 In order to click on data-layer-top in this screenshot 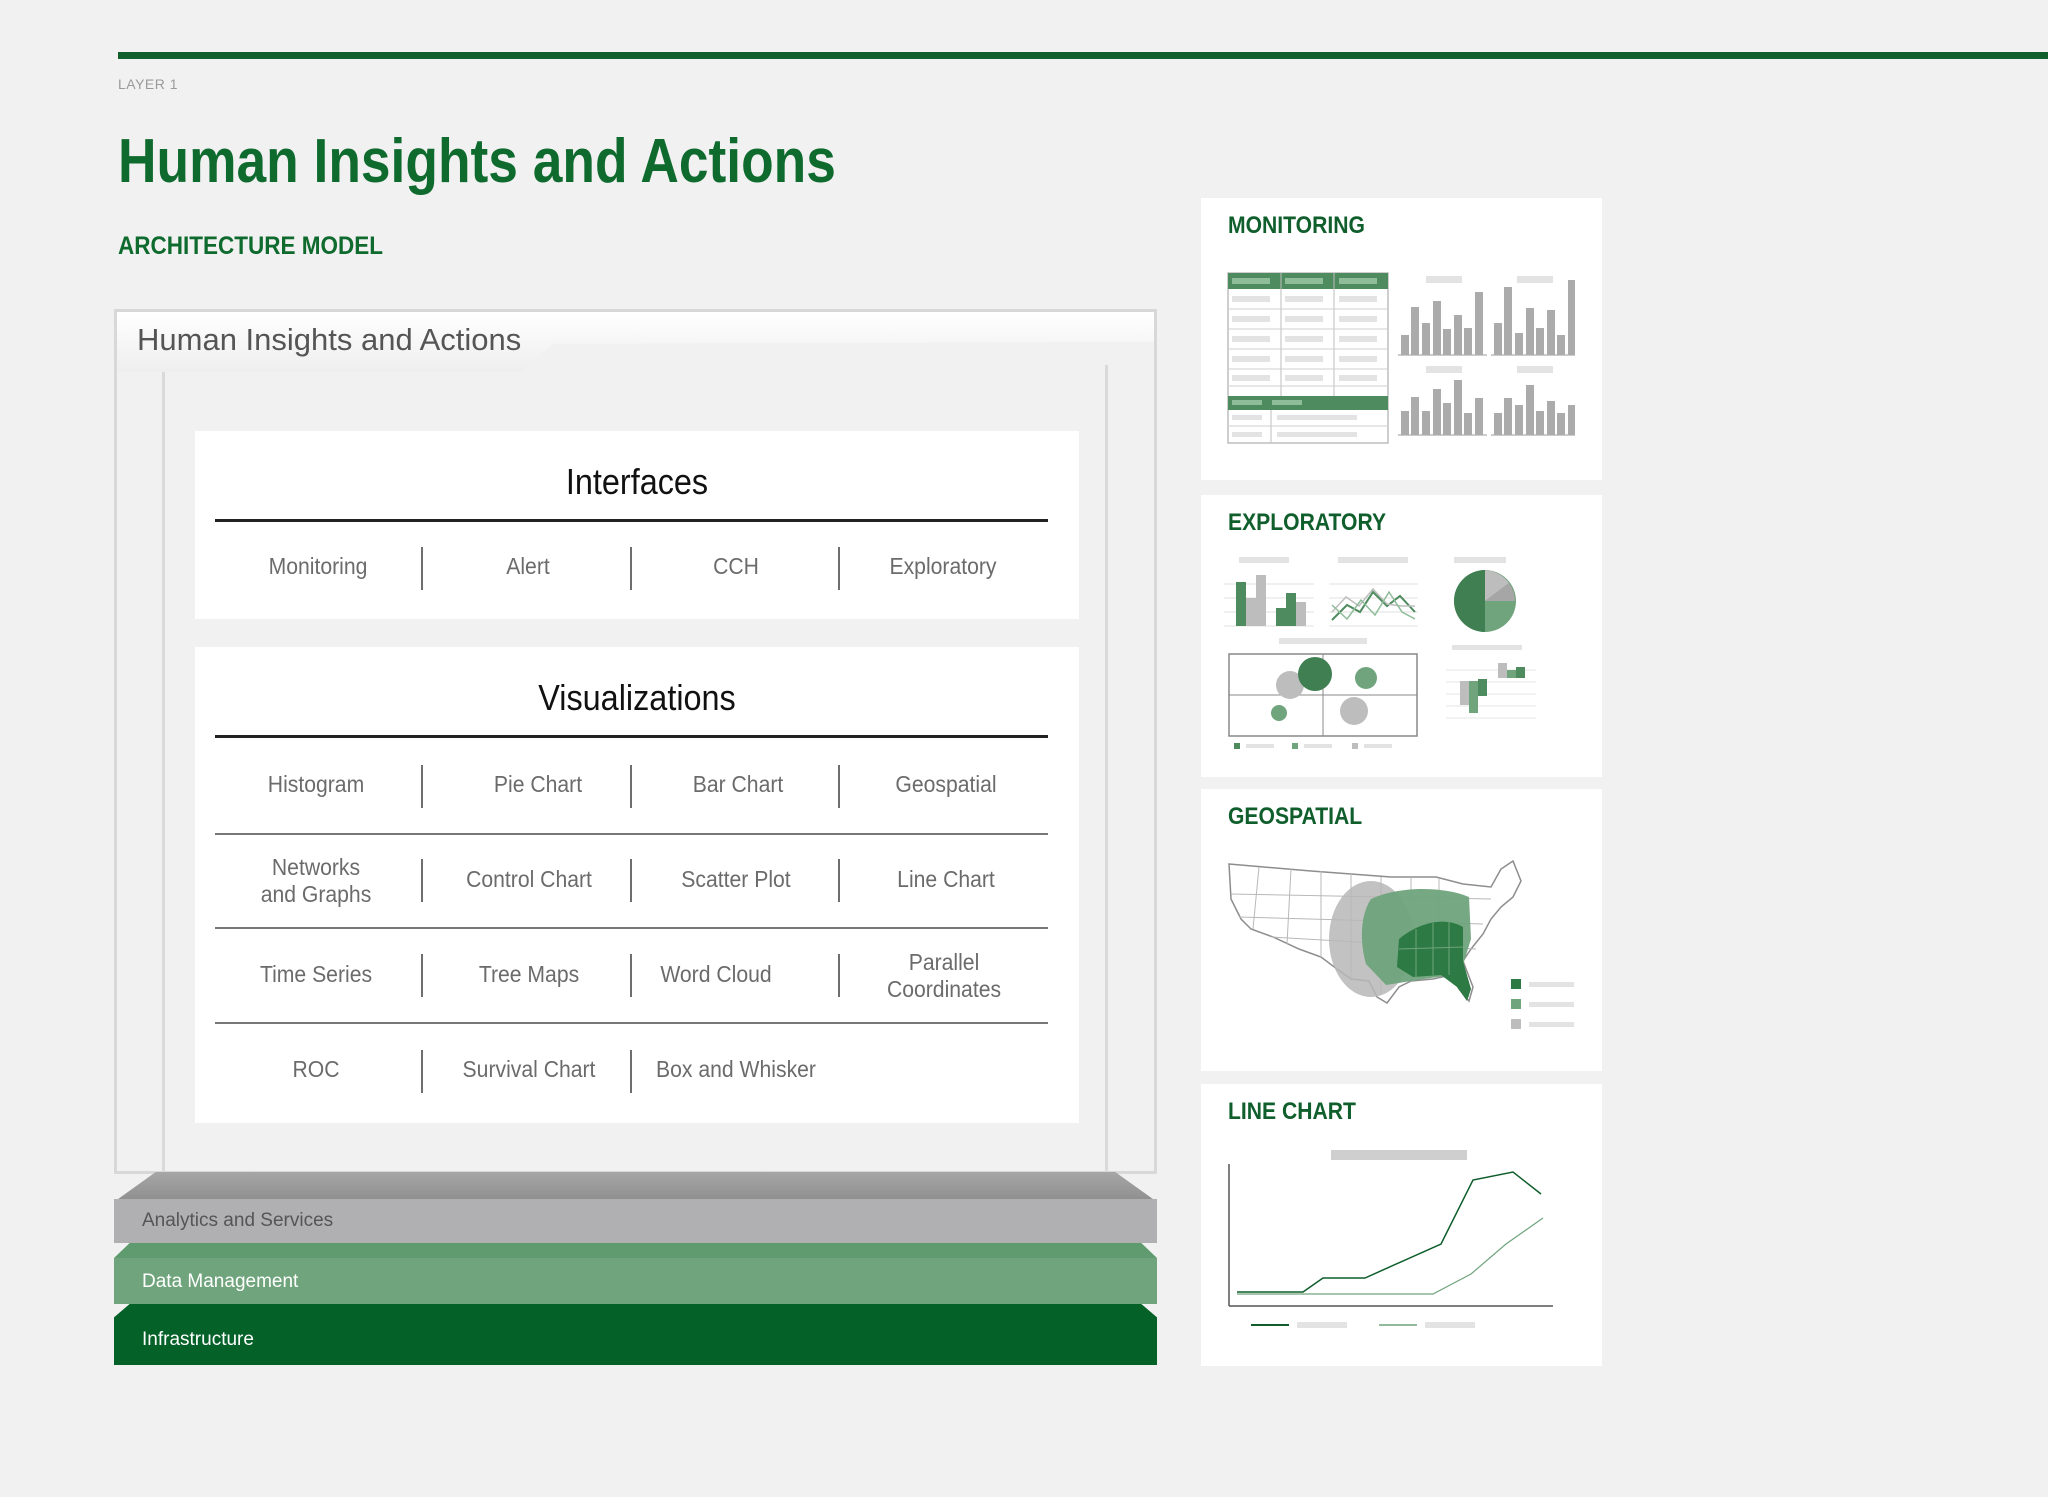, I will do `click(635, 1250)`.